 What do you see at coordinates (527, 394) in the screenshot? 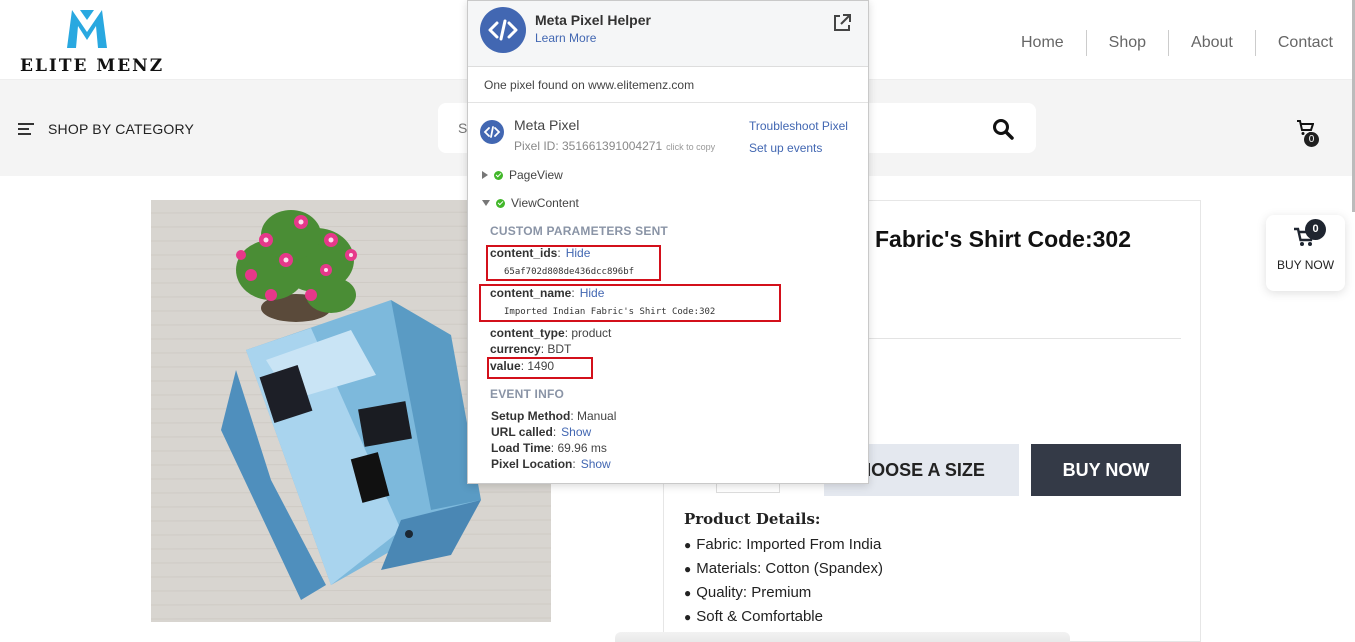
I see `event-info-heading: EVENT INFO` at bounding box center [527, 394].